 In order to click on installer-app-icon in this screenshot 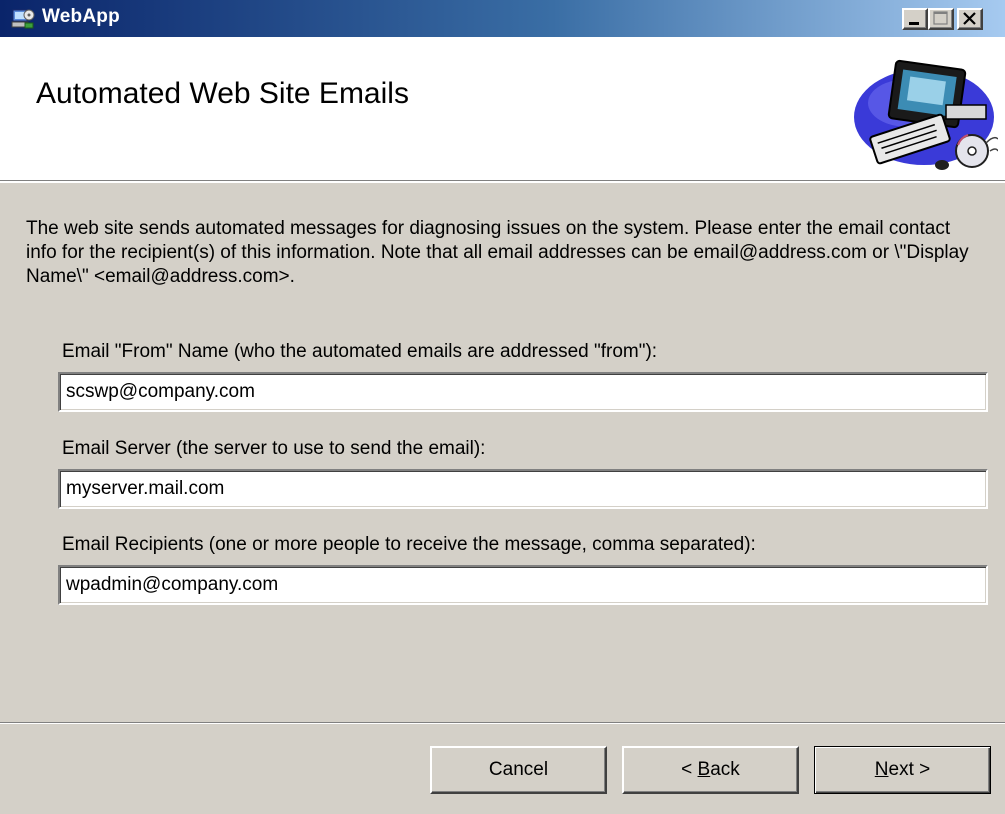, I will do `click(23, 18)`.